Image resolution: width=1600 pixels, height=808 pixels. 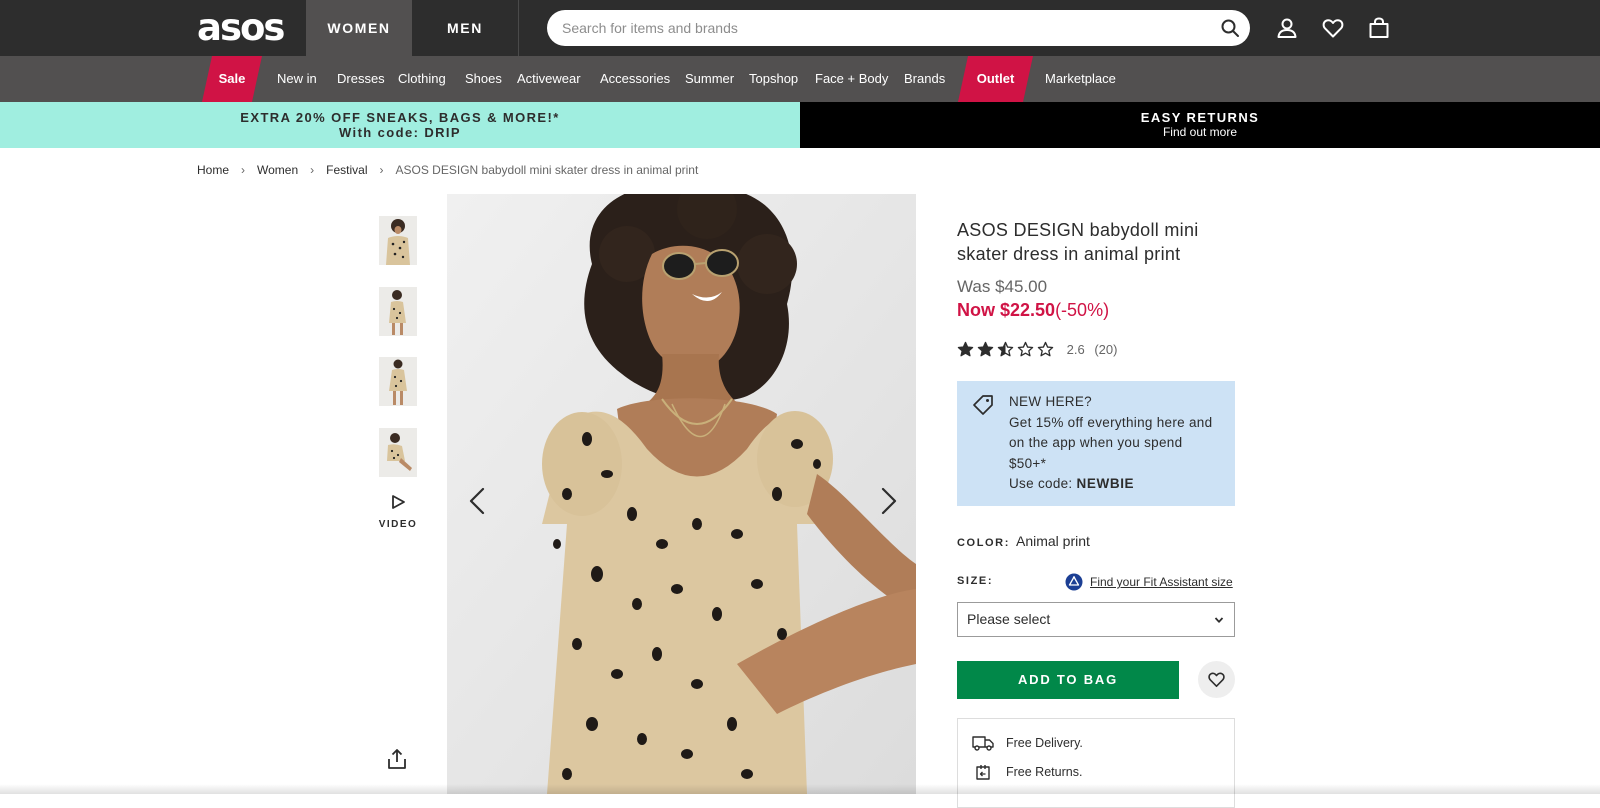 I want to click on free-returns-text: Free Returns., so click(x=1044, y=772).